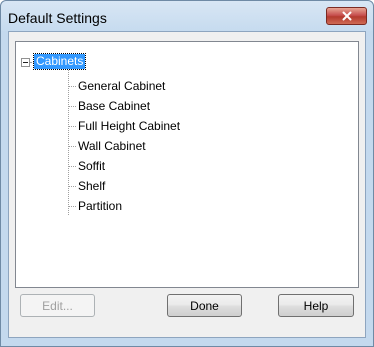  I want to click on tree-item-label: Shelf, so click(92, 186).